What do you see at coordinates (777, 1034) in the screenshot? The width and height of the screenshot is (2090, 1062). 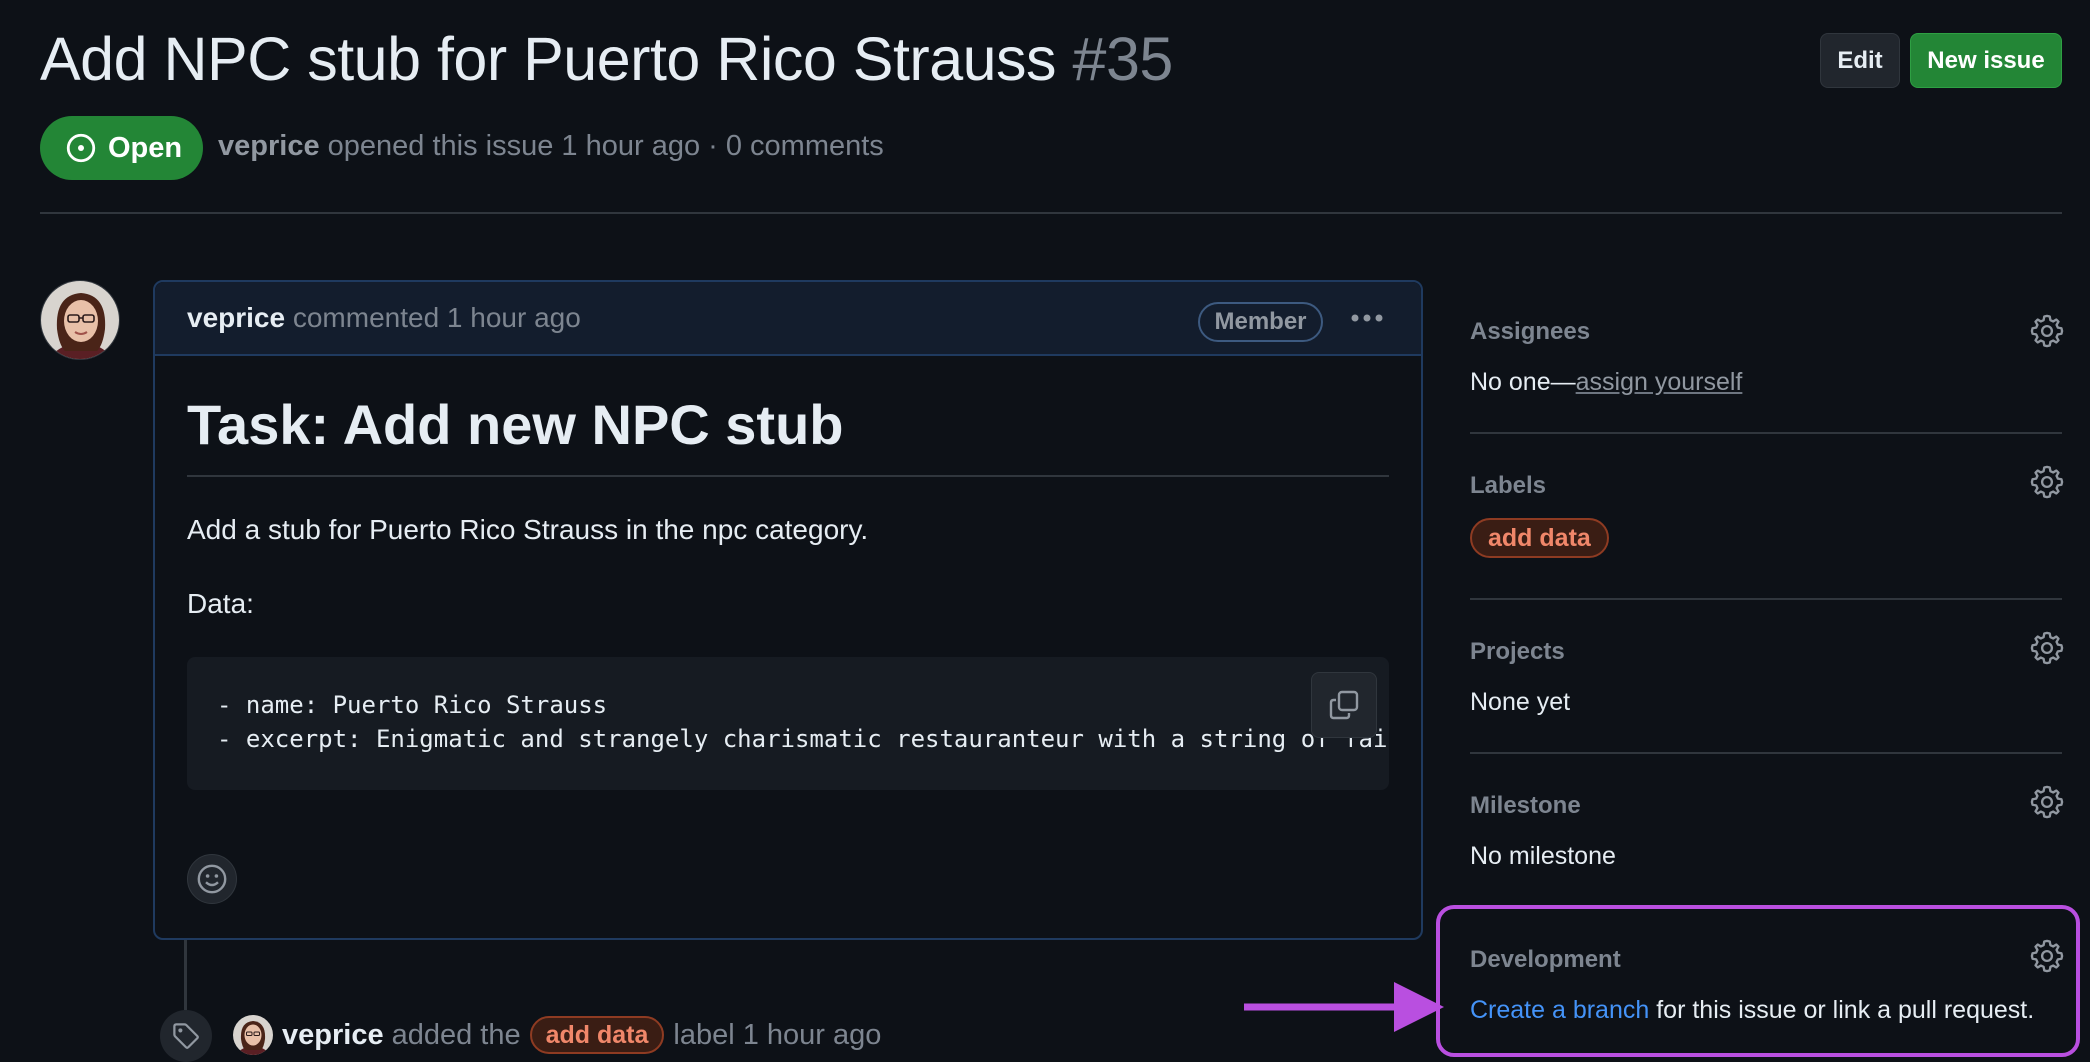 I see `timeline-after-text: label 1 hour ago` at bounding box center [777, 1034].